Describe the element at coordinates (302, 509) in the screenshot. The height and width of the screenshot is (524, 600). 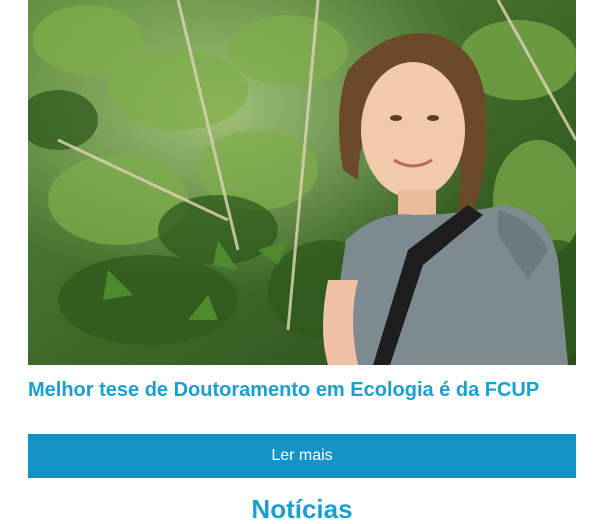
I see `section-heading-news: Notícias` at that location.